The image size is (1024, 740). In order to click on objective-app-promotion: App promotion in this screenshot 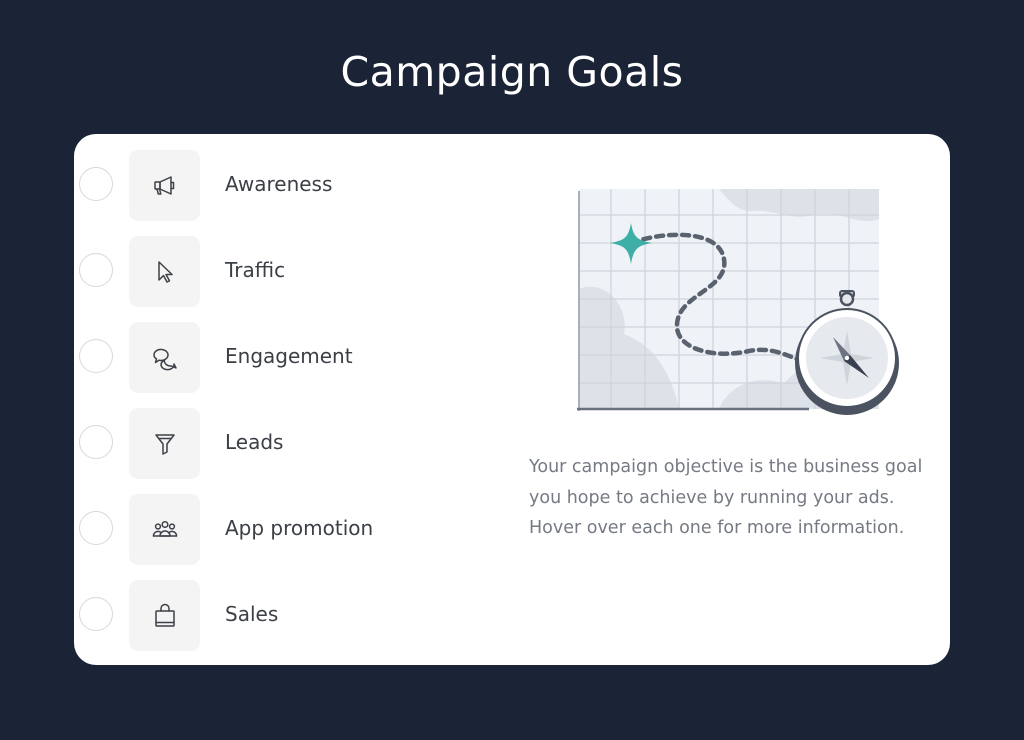, I will do `click(294, 530)`.